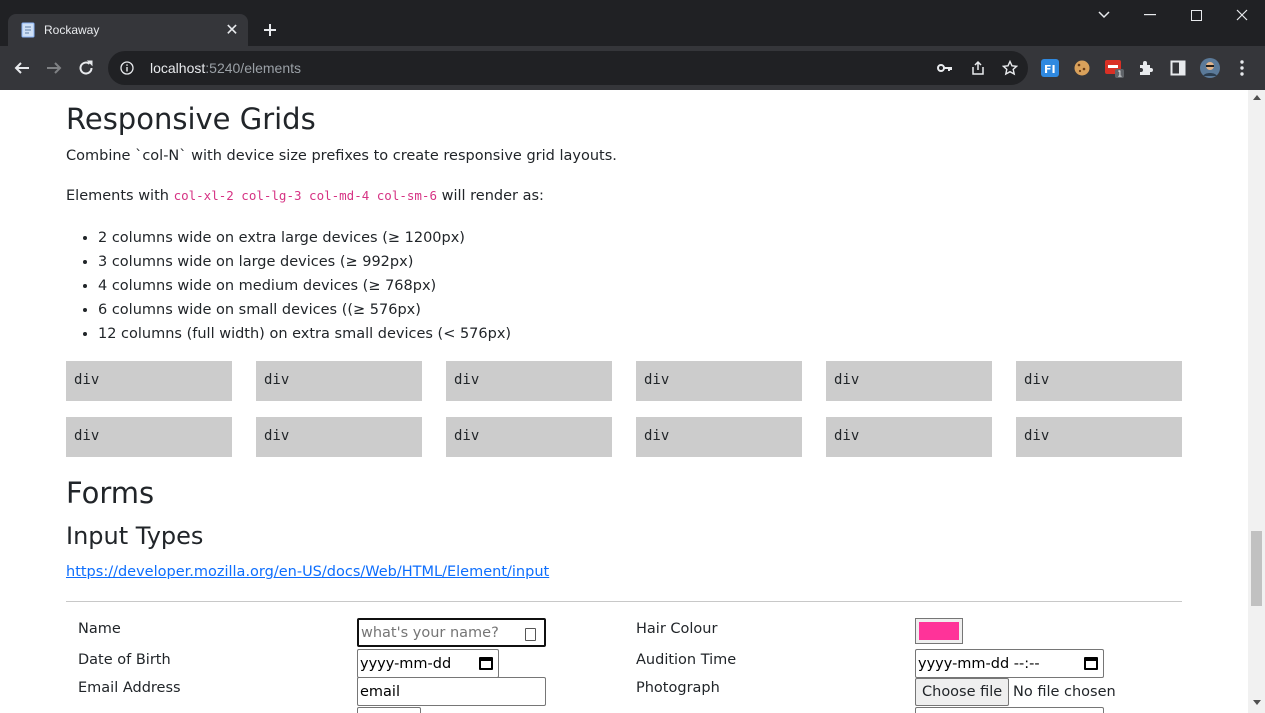 The width and height of the screenshot is (1265, 713). What do you see at coordinates (225, 68) in the screenshot?
I see `url-text: localhost:5240/elements` at bounding box center [225, 68].